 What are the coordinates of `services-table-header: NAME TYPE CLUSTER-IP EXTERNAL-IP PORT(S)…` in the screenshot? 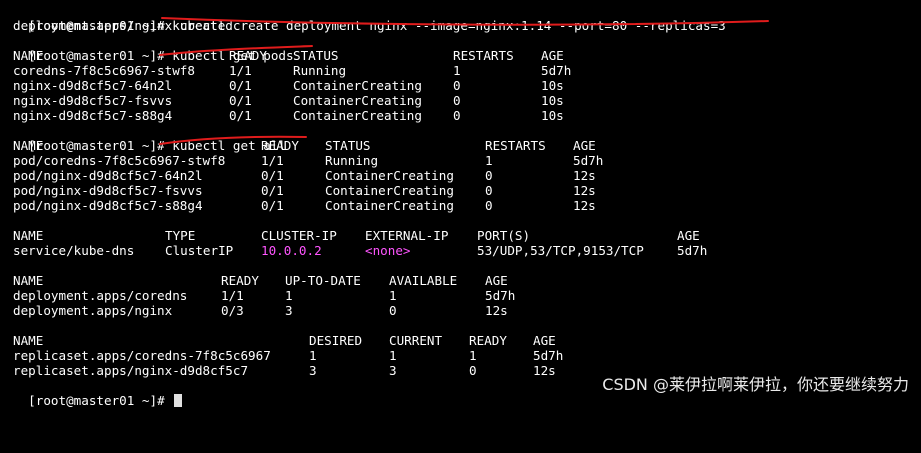 It's located at (356, 235).